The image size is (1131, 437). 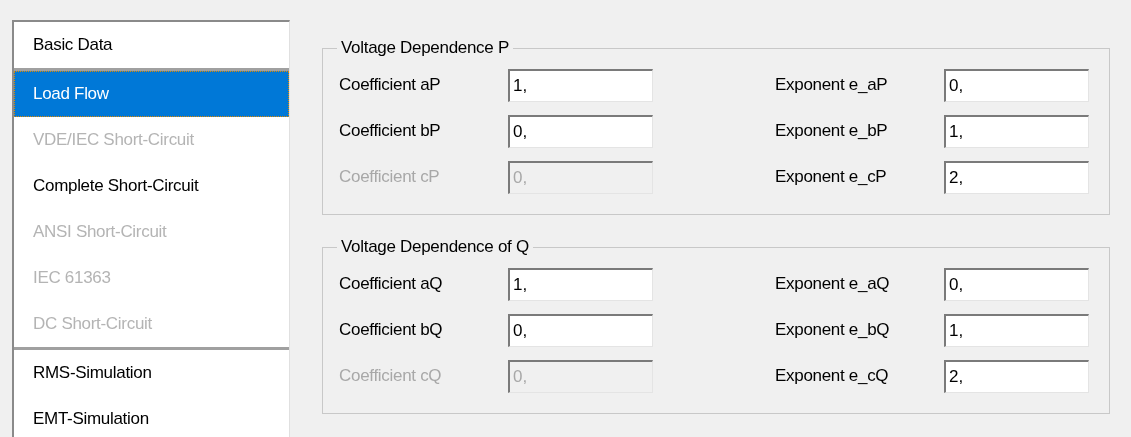 What do you see at coordinates (832, 131) in the screenshot?
I see `field-label: Exponent e_bP` at bounding box center [832, 131].